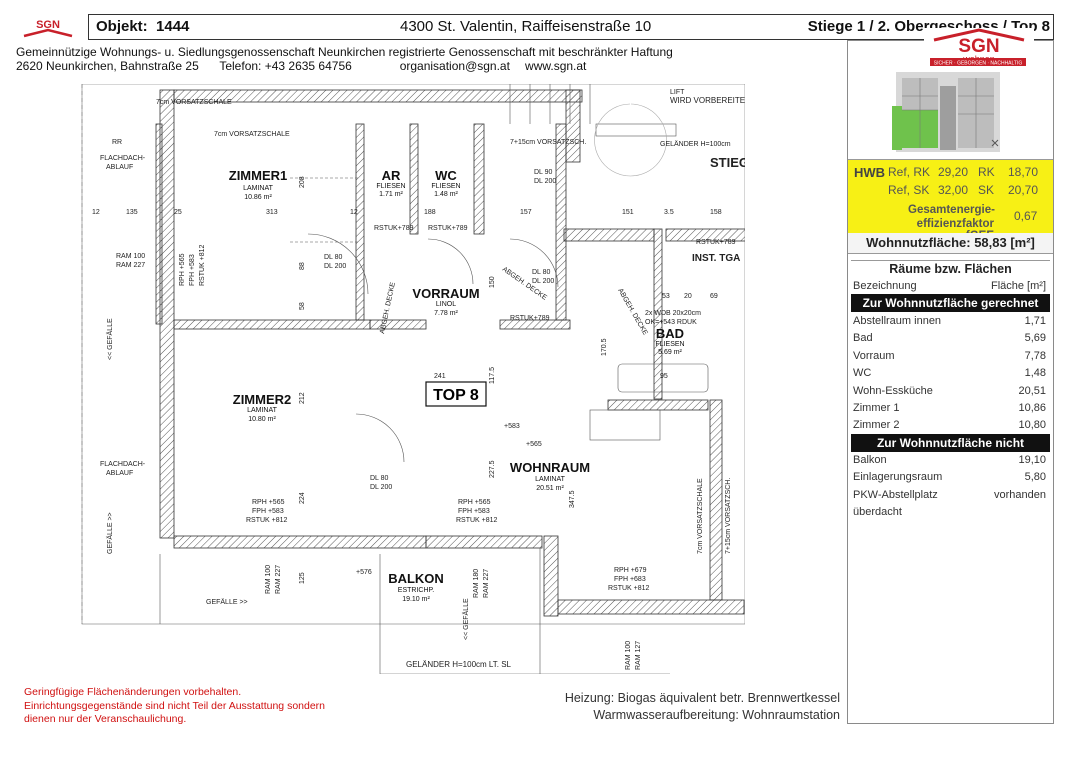  Describe the element at coordinates (628, 212) in the screenshot. I see `svg-text: 151` at that location.